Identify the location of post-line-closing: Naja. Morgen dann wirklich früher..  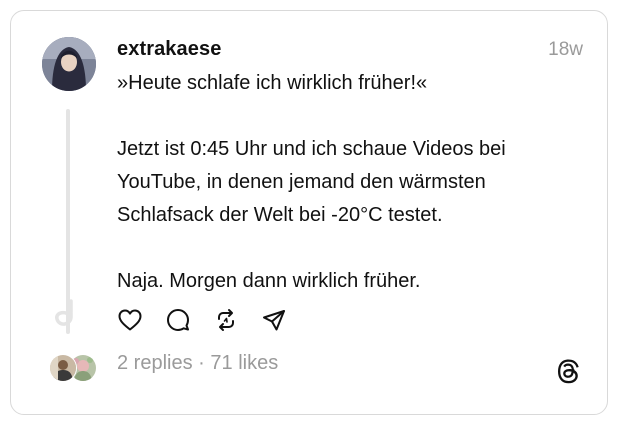
(269, 281).